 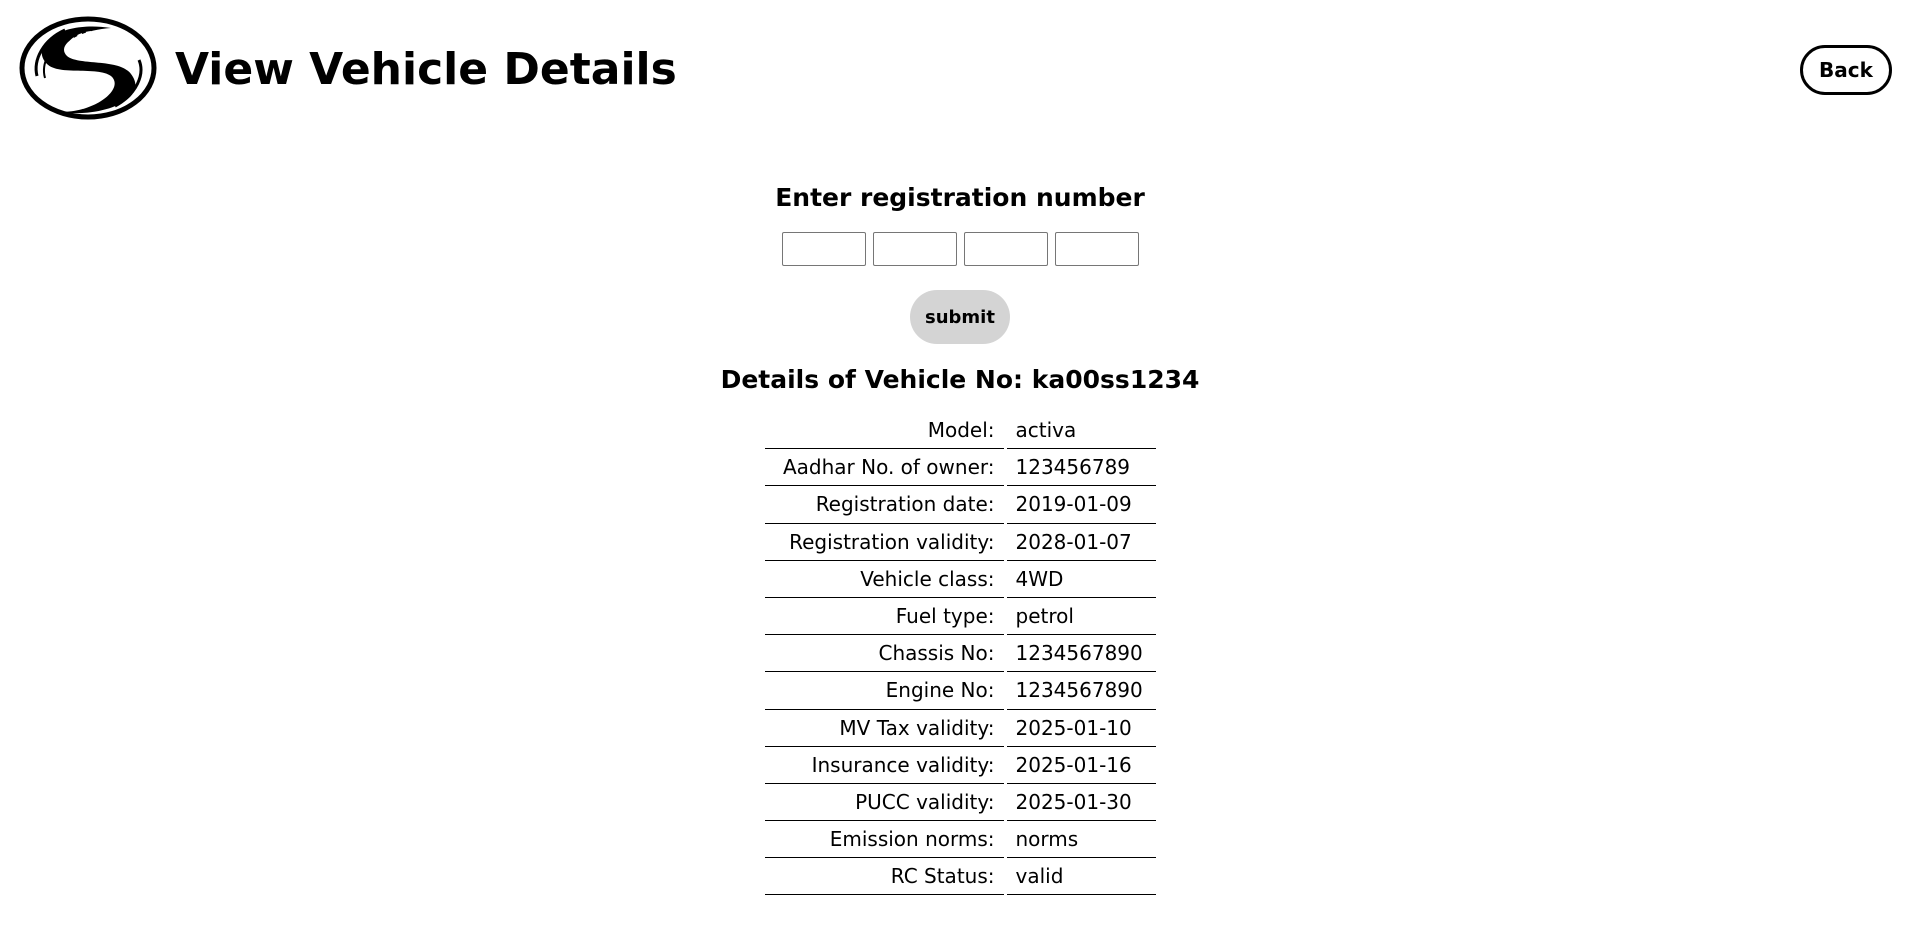 What do you see at coordinates (1081, 728) in the screenshot?
I see `row-value: 2025-01-10` at bounding box center [1081, 728].